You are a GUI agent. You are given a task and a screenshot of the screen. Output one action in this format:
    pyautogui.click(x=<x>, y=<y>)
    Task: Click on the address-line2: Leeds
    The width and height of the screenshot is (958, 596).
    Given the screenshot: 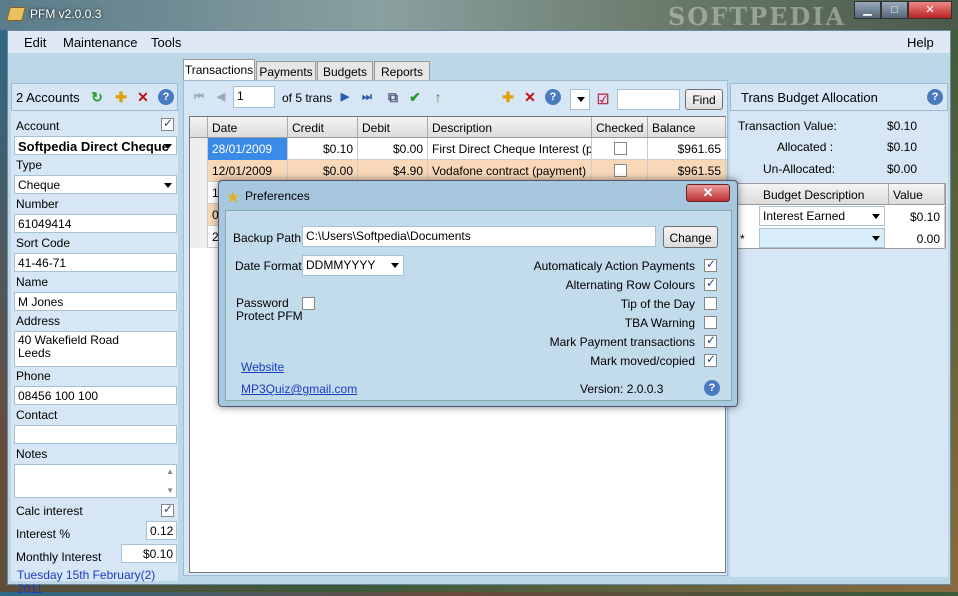 What is the action you would take?
    pyautogui.click(x=34, y=353)
    